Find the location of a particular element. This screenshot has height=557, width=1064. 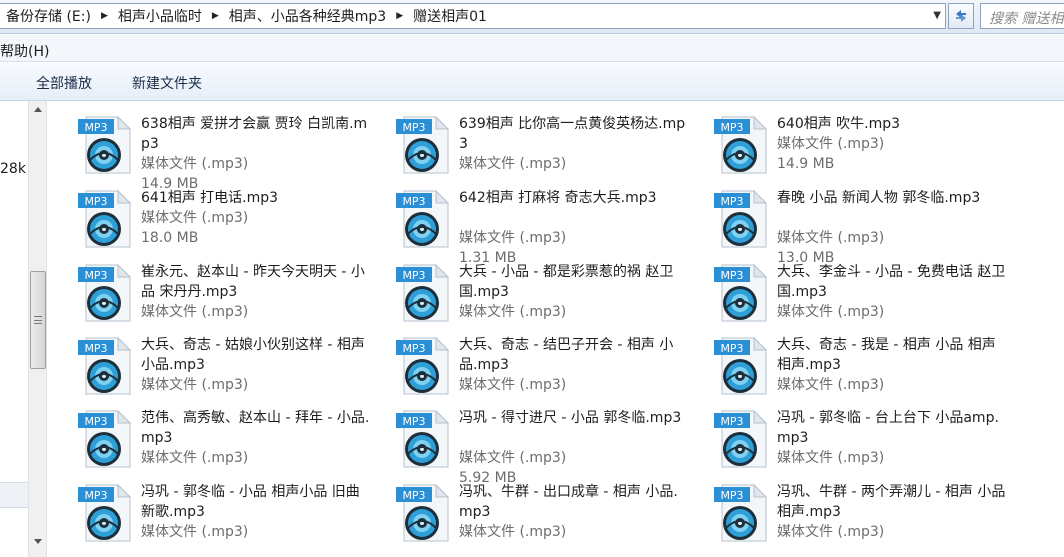

file-item: MP3 641相声 打电话.mp3 媒体文件 (.mp3) 18.0 MB is located at coordinates (207, 211).